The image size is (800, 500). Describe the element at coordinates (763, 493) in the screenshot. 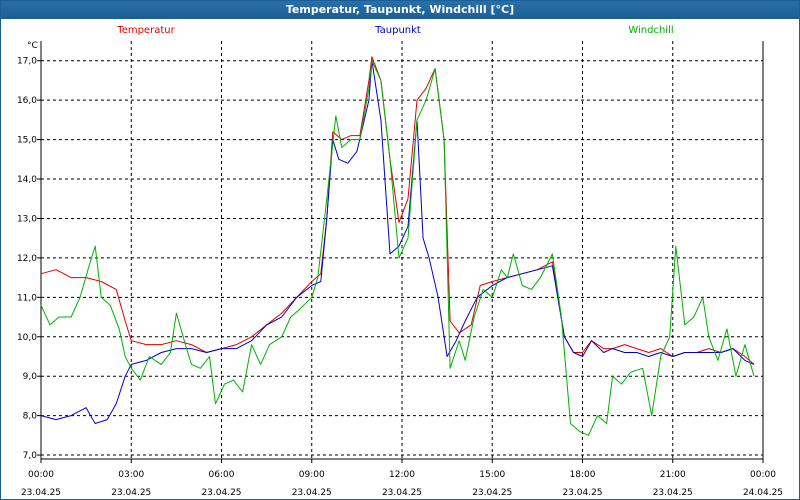

I see `x-tick-date-label: 24.04.25` at that location.